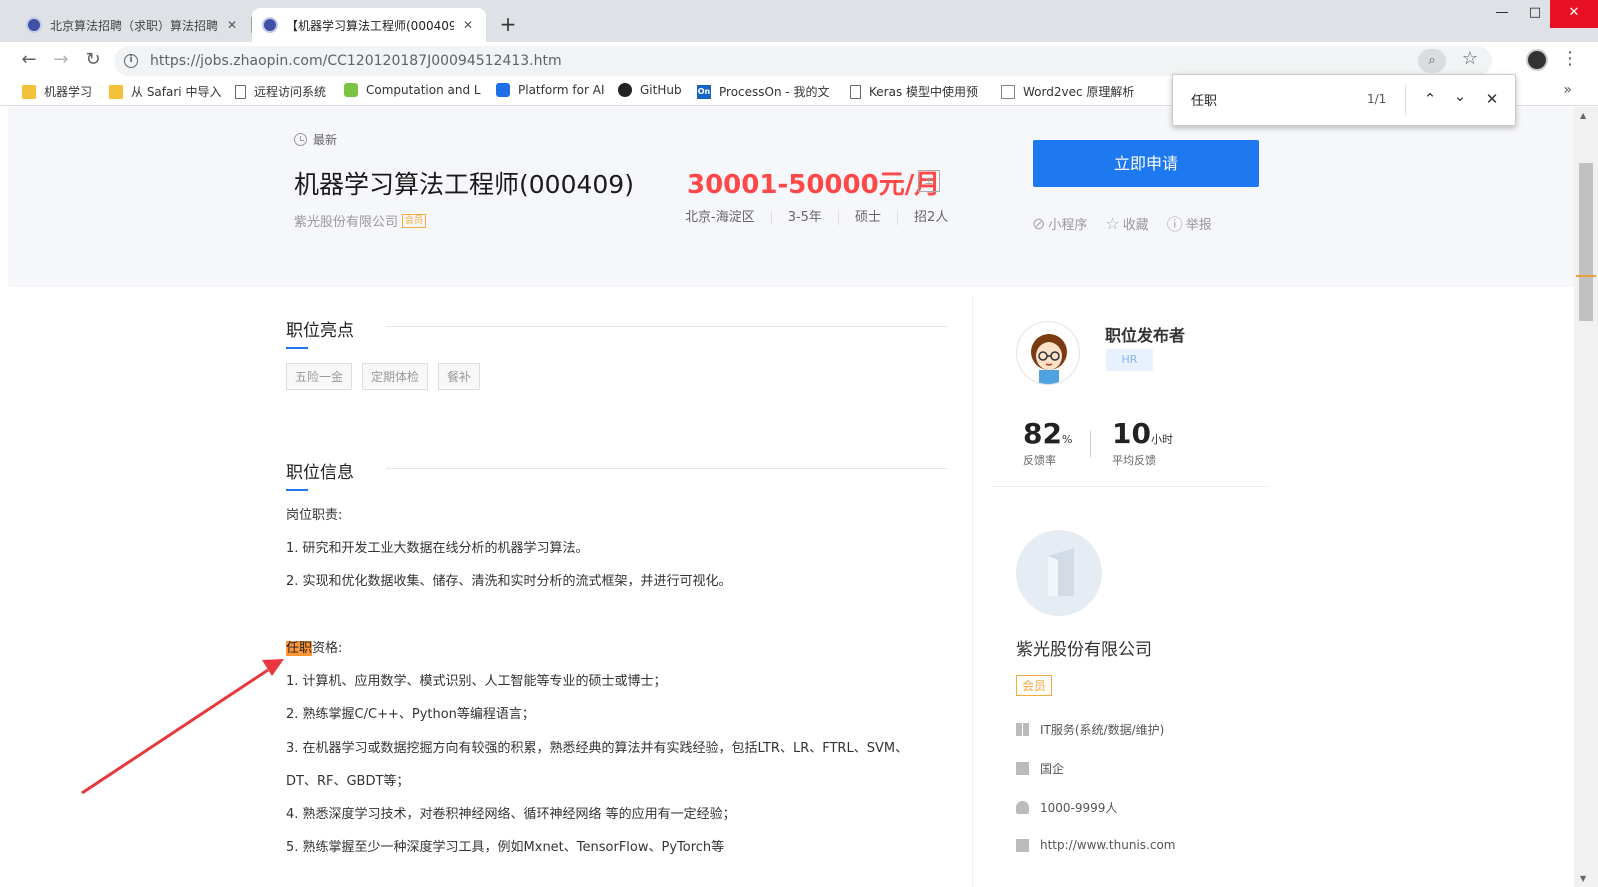 The image size is (1598, 887). I want to click on action-label: 举报, so click(1198, 225).